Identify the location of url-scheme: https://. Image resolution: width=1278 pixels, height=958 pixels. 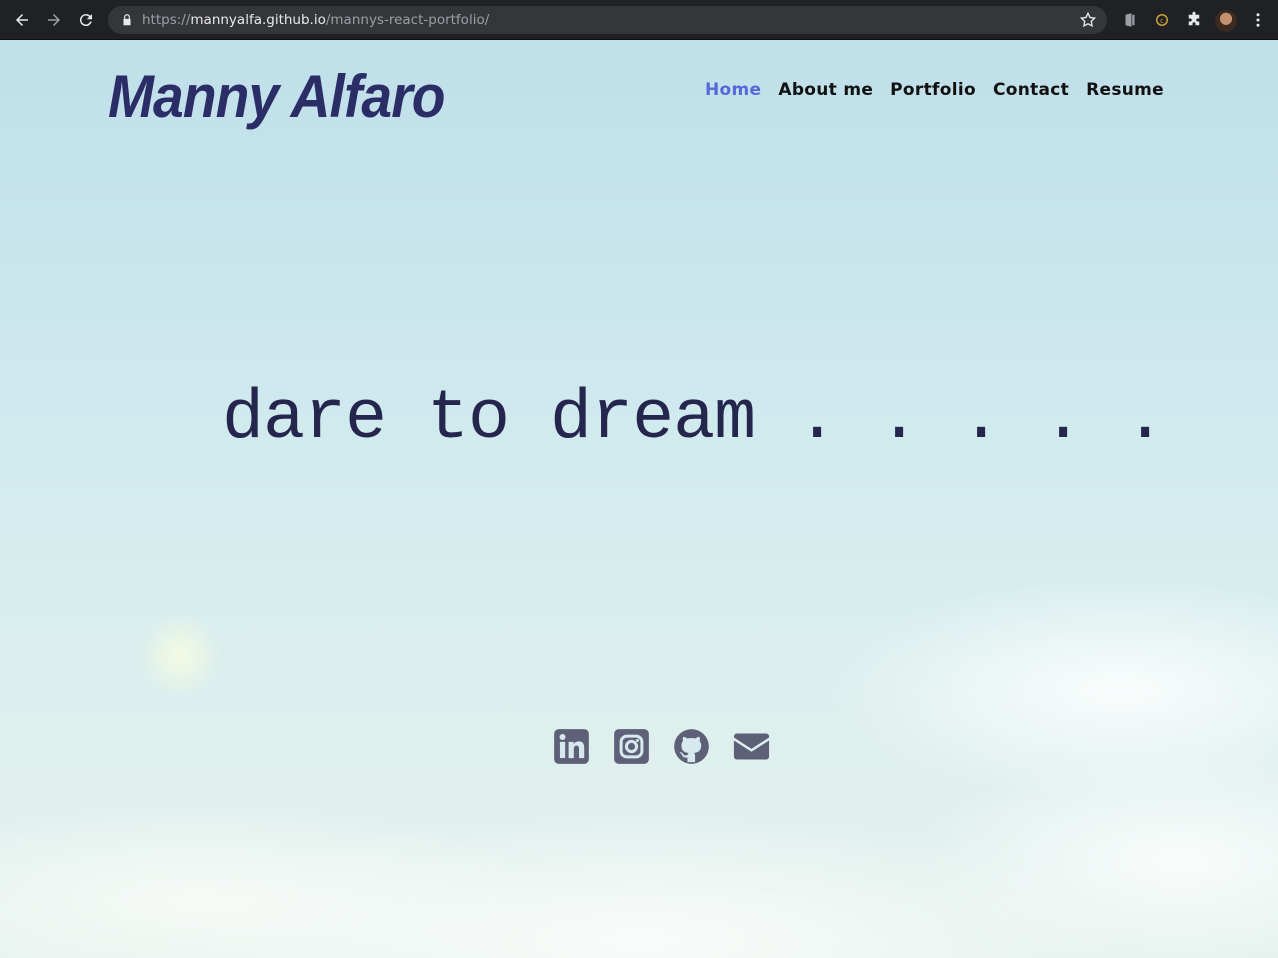
(166, 20).